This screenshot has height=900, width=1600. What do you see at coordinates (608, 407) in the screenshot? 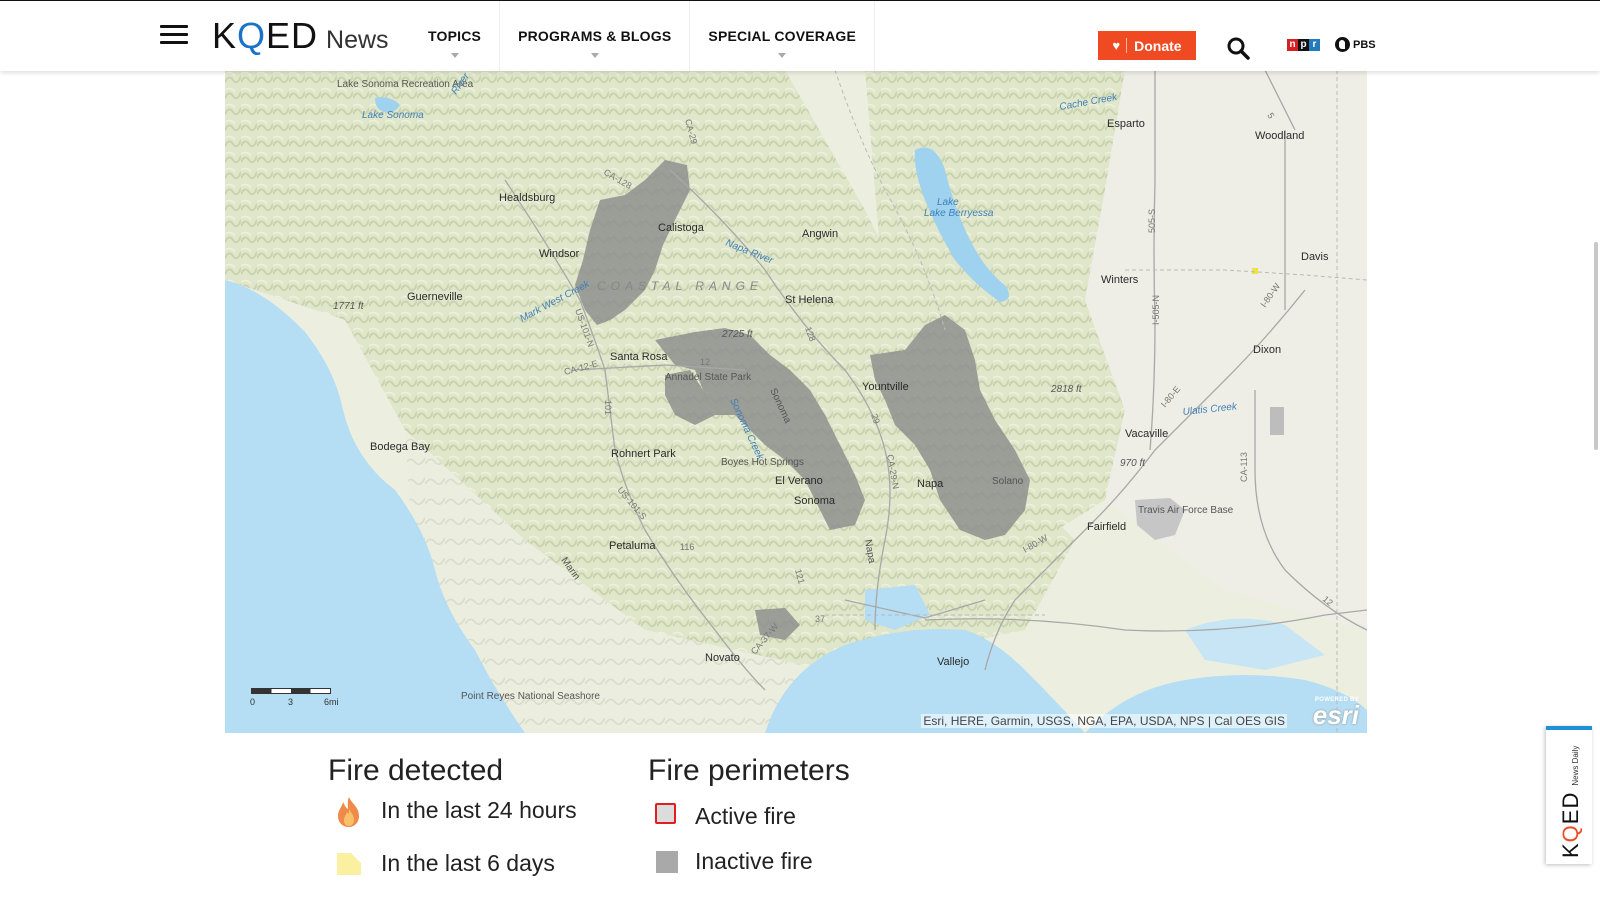
I see `road-label: 101` at bounding box center [608, 407].